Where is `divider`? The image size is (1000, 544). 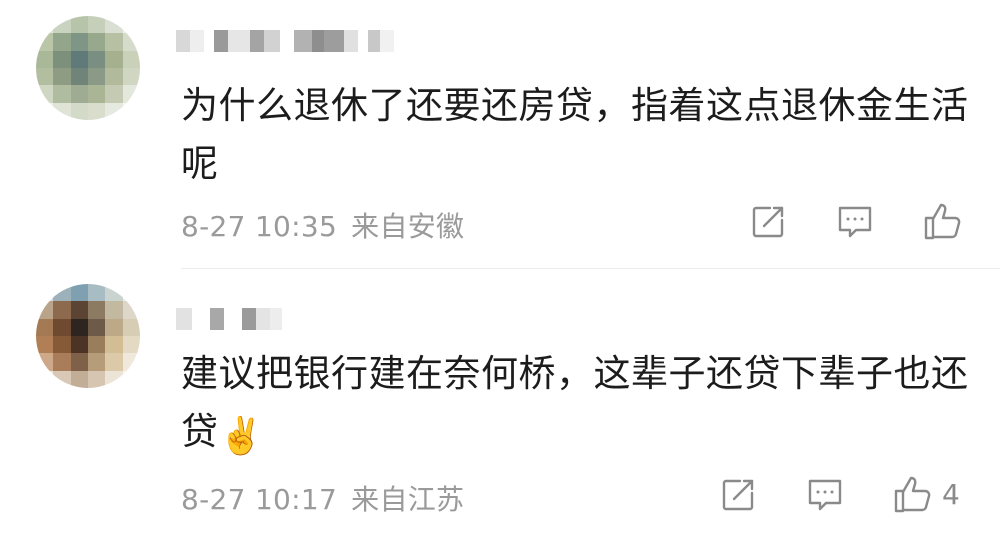
divider is located at coordinates (590, 268).